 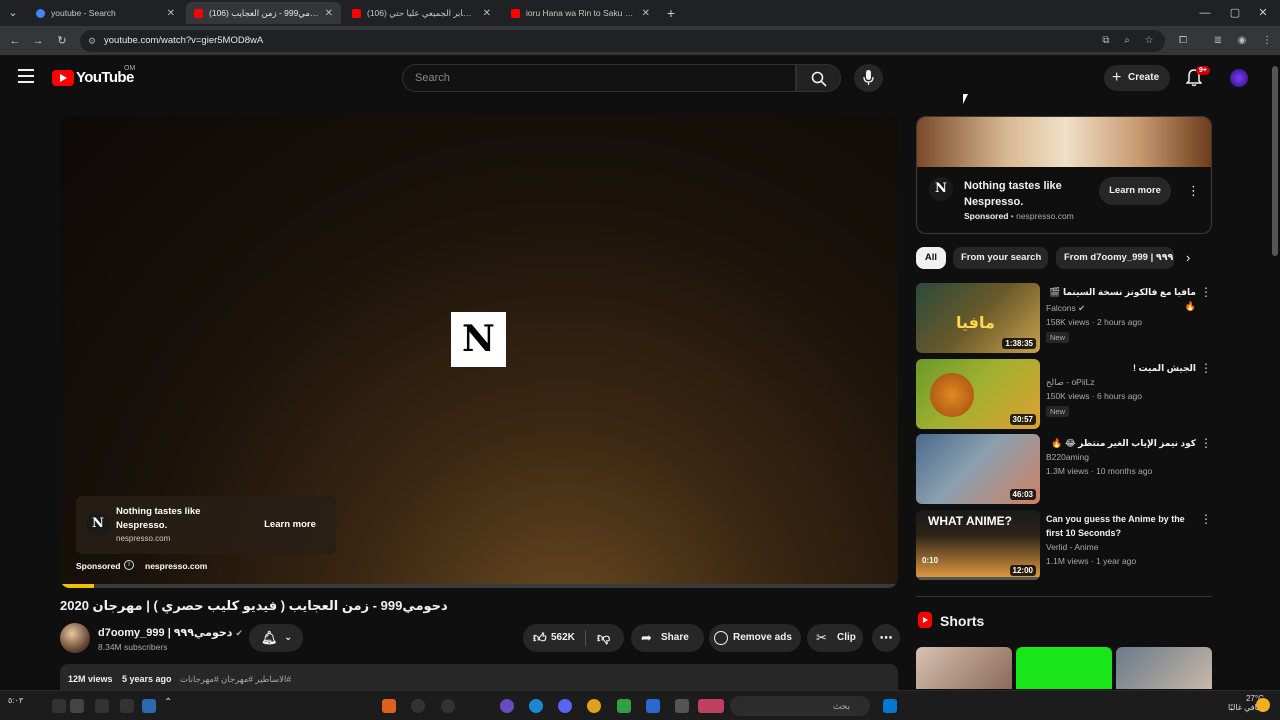 What do you see at coordinates (1094, 396) in the screenshot?
I see `recommendation-meta: 150K views · 6 hours ago` at bounding box center [1094, 396].